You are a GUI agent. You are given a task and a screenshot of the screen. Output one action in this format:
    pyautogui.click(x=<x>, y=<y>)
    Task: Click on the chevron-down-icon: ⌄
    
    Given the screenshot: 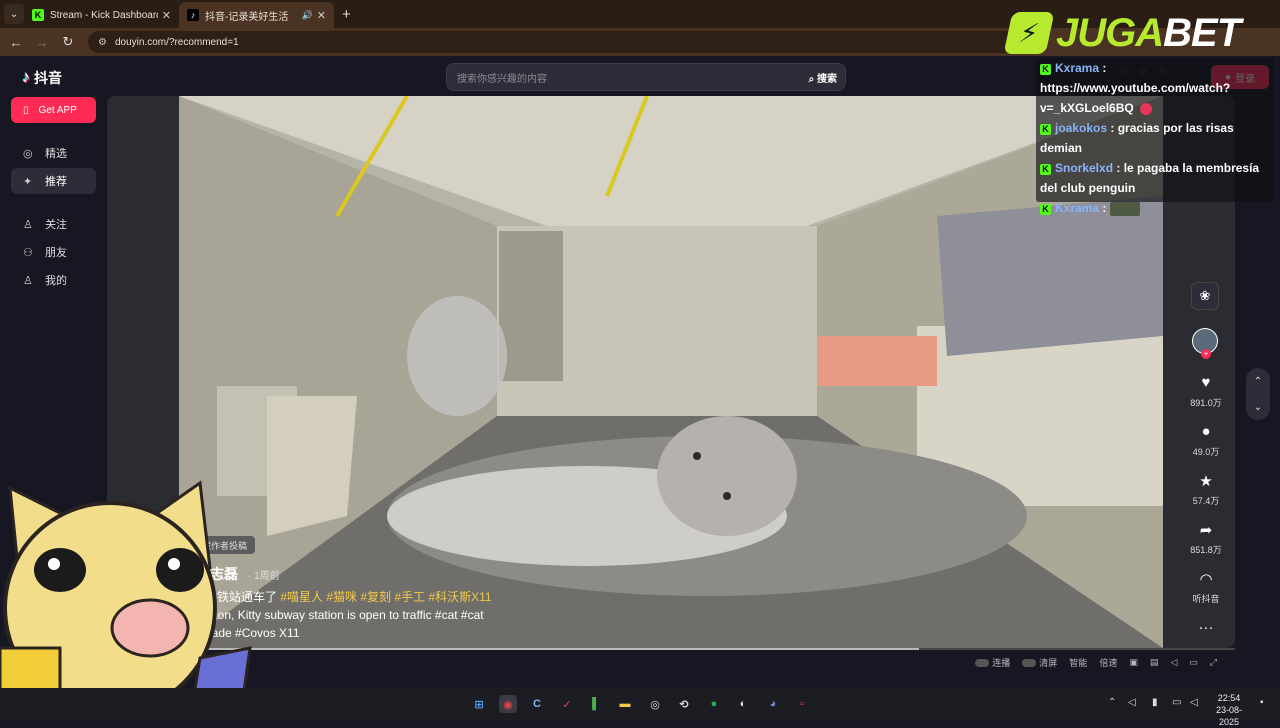 What is the action you would take?
    pyautogui.click(x=1258, y=407)
    